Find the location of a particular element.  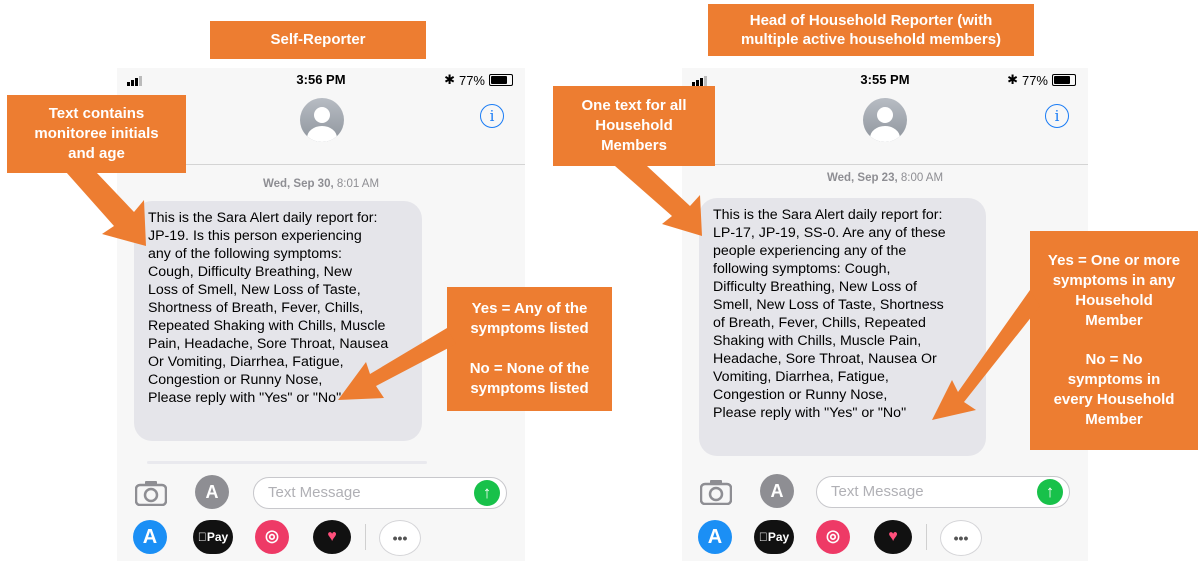

title-self-reporter: Self-Reporter is located at coordinates (318, 40).